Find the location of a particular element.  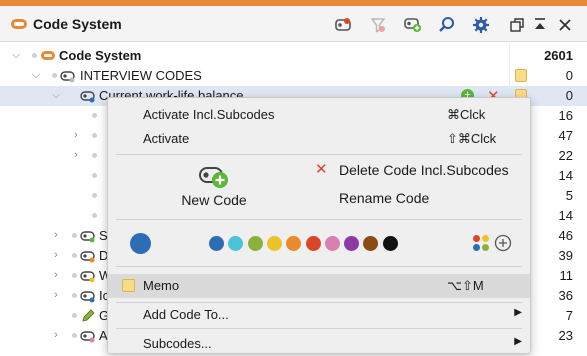

new-code-button: New Code is located at coordinates (214, 187).